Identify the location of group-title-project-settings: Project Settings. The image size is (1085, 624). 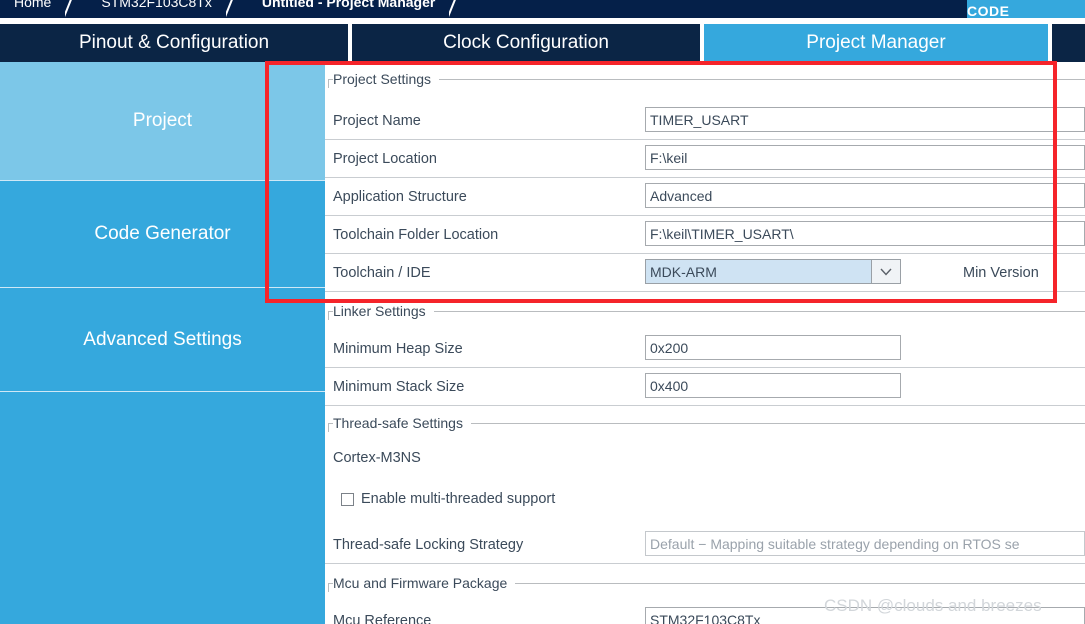
(386, 79).